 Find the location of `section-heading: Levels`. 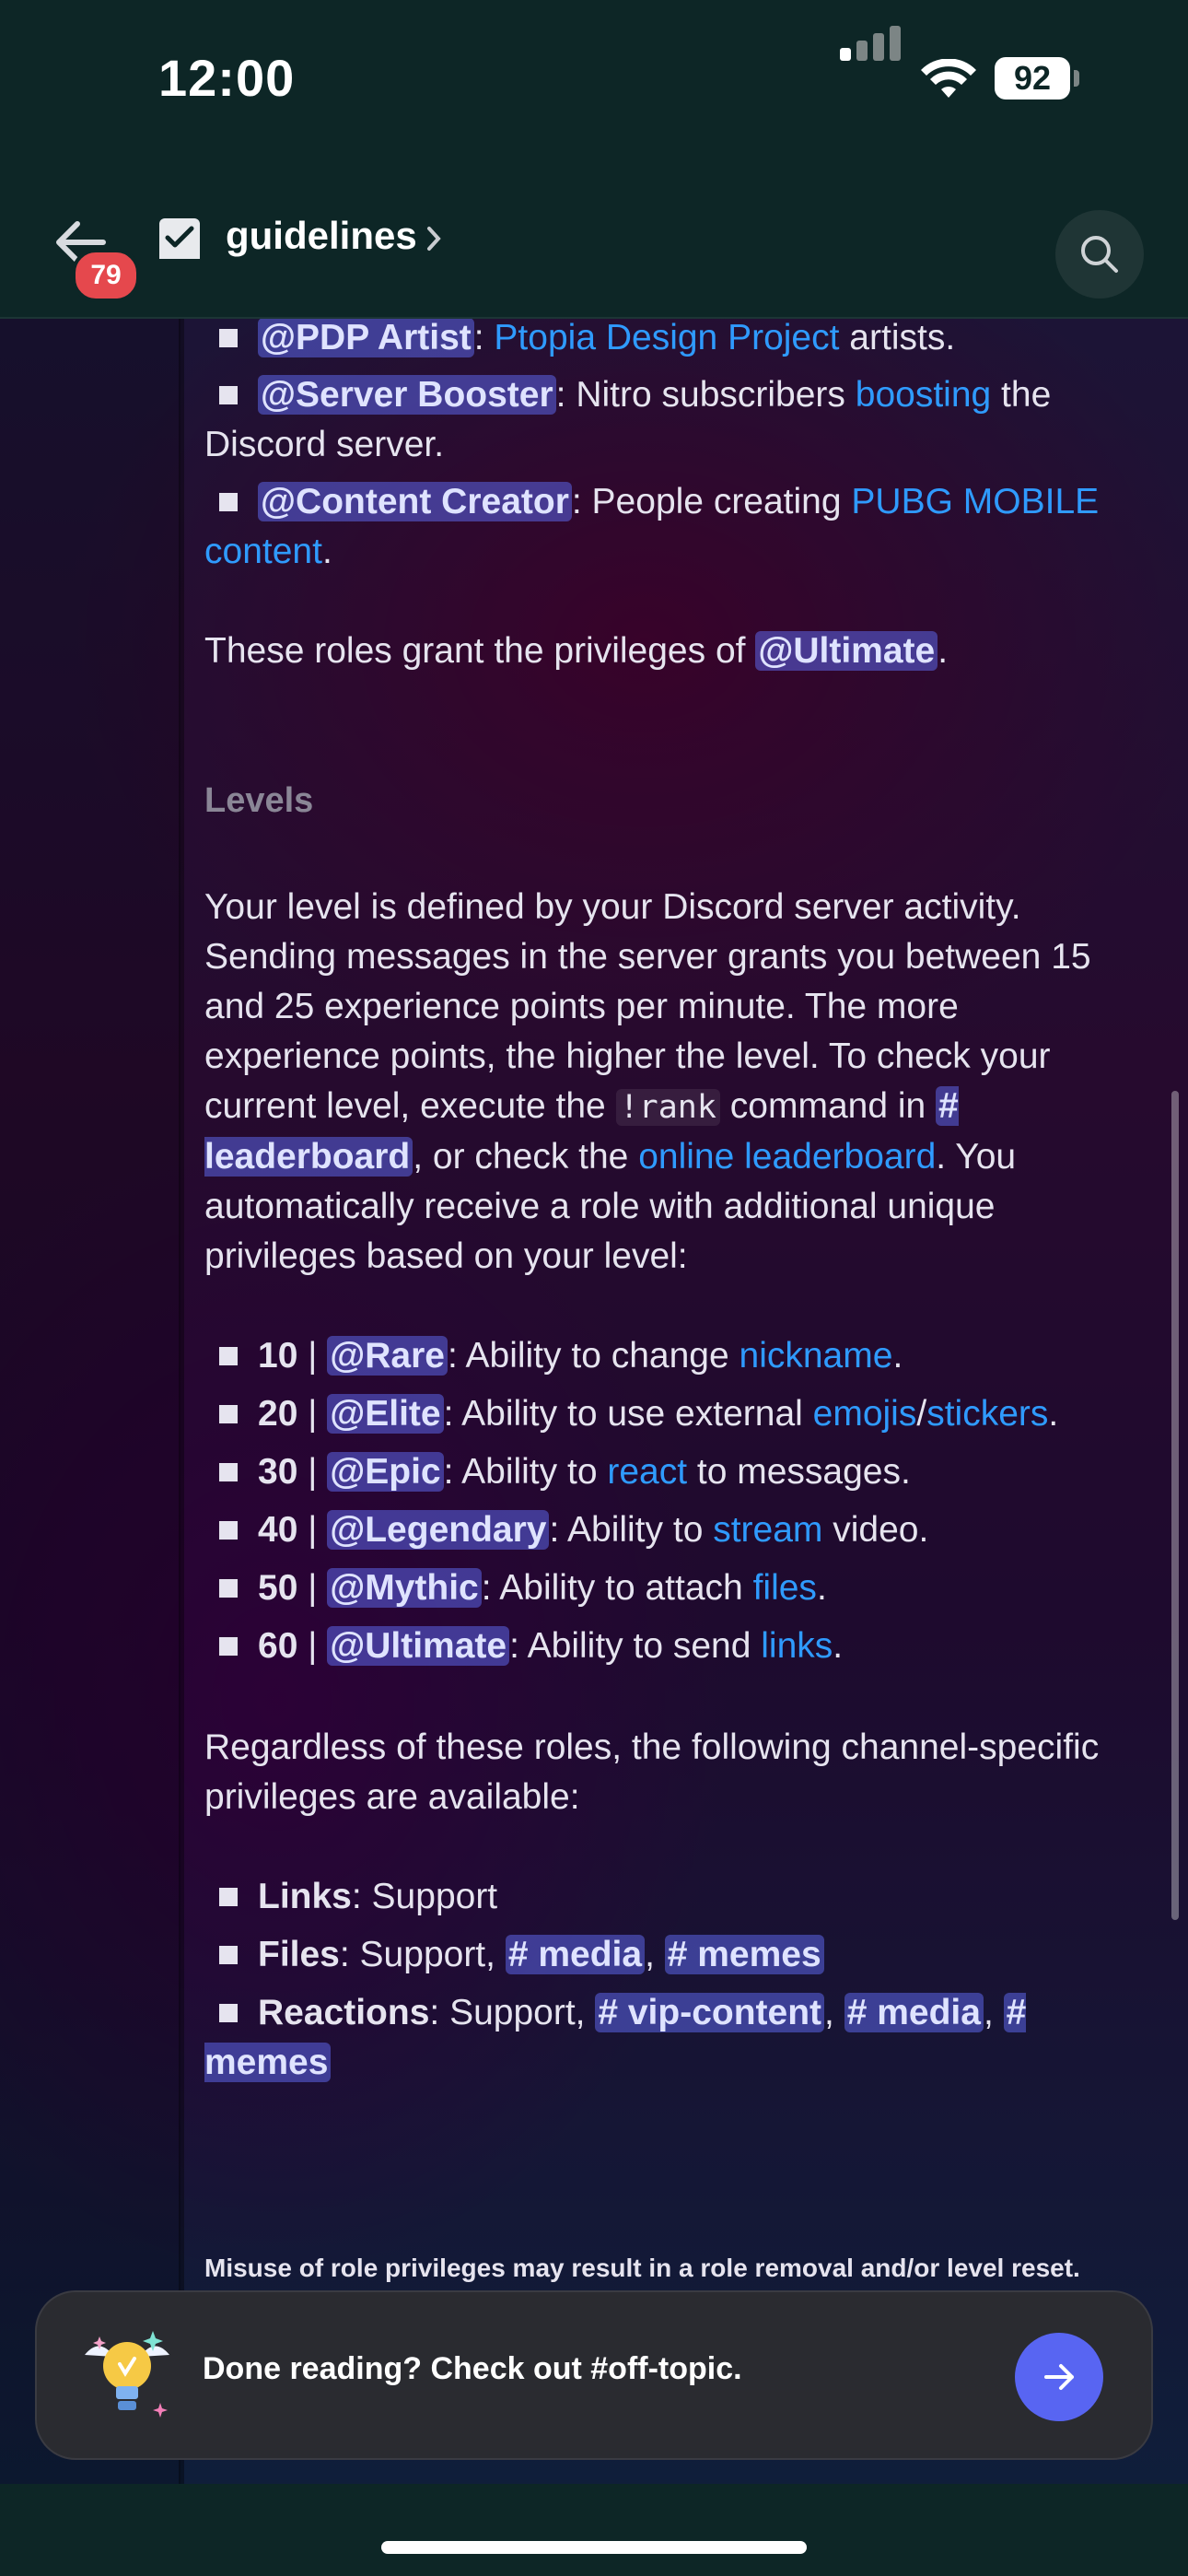

section-heading: Levels is located at coordinates (259, 800).